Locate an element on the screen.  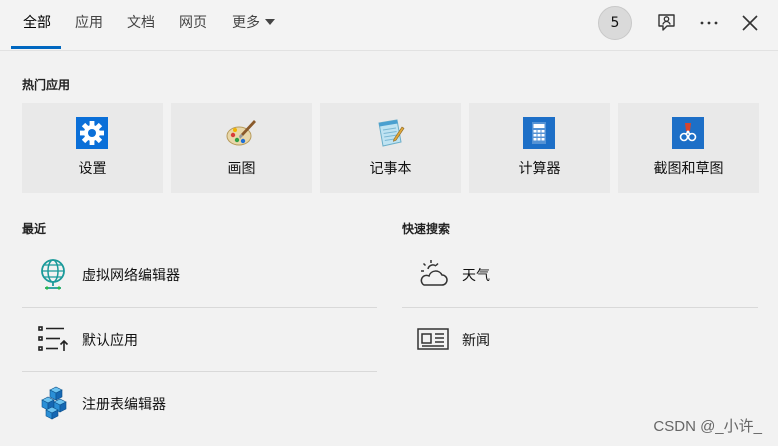
notepad-icon is located at coordinates (391, 133).